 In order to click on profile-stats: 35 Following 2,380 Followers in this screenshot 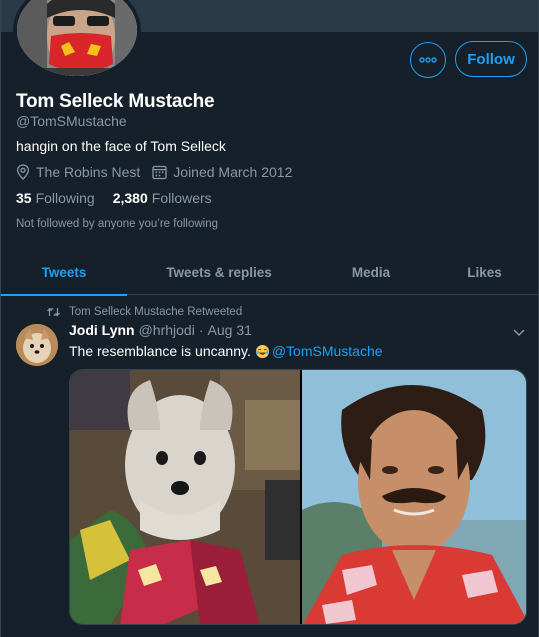, I will do `click(123, 198)`.